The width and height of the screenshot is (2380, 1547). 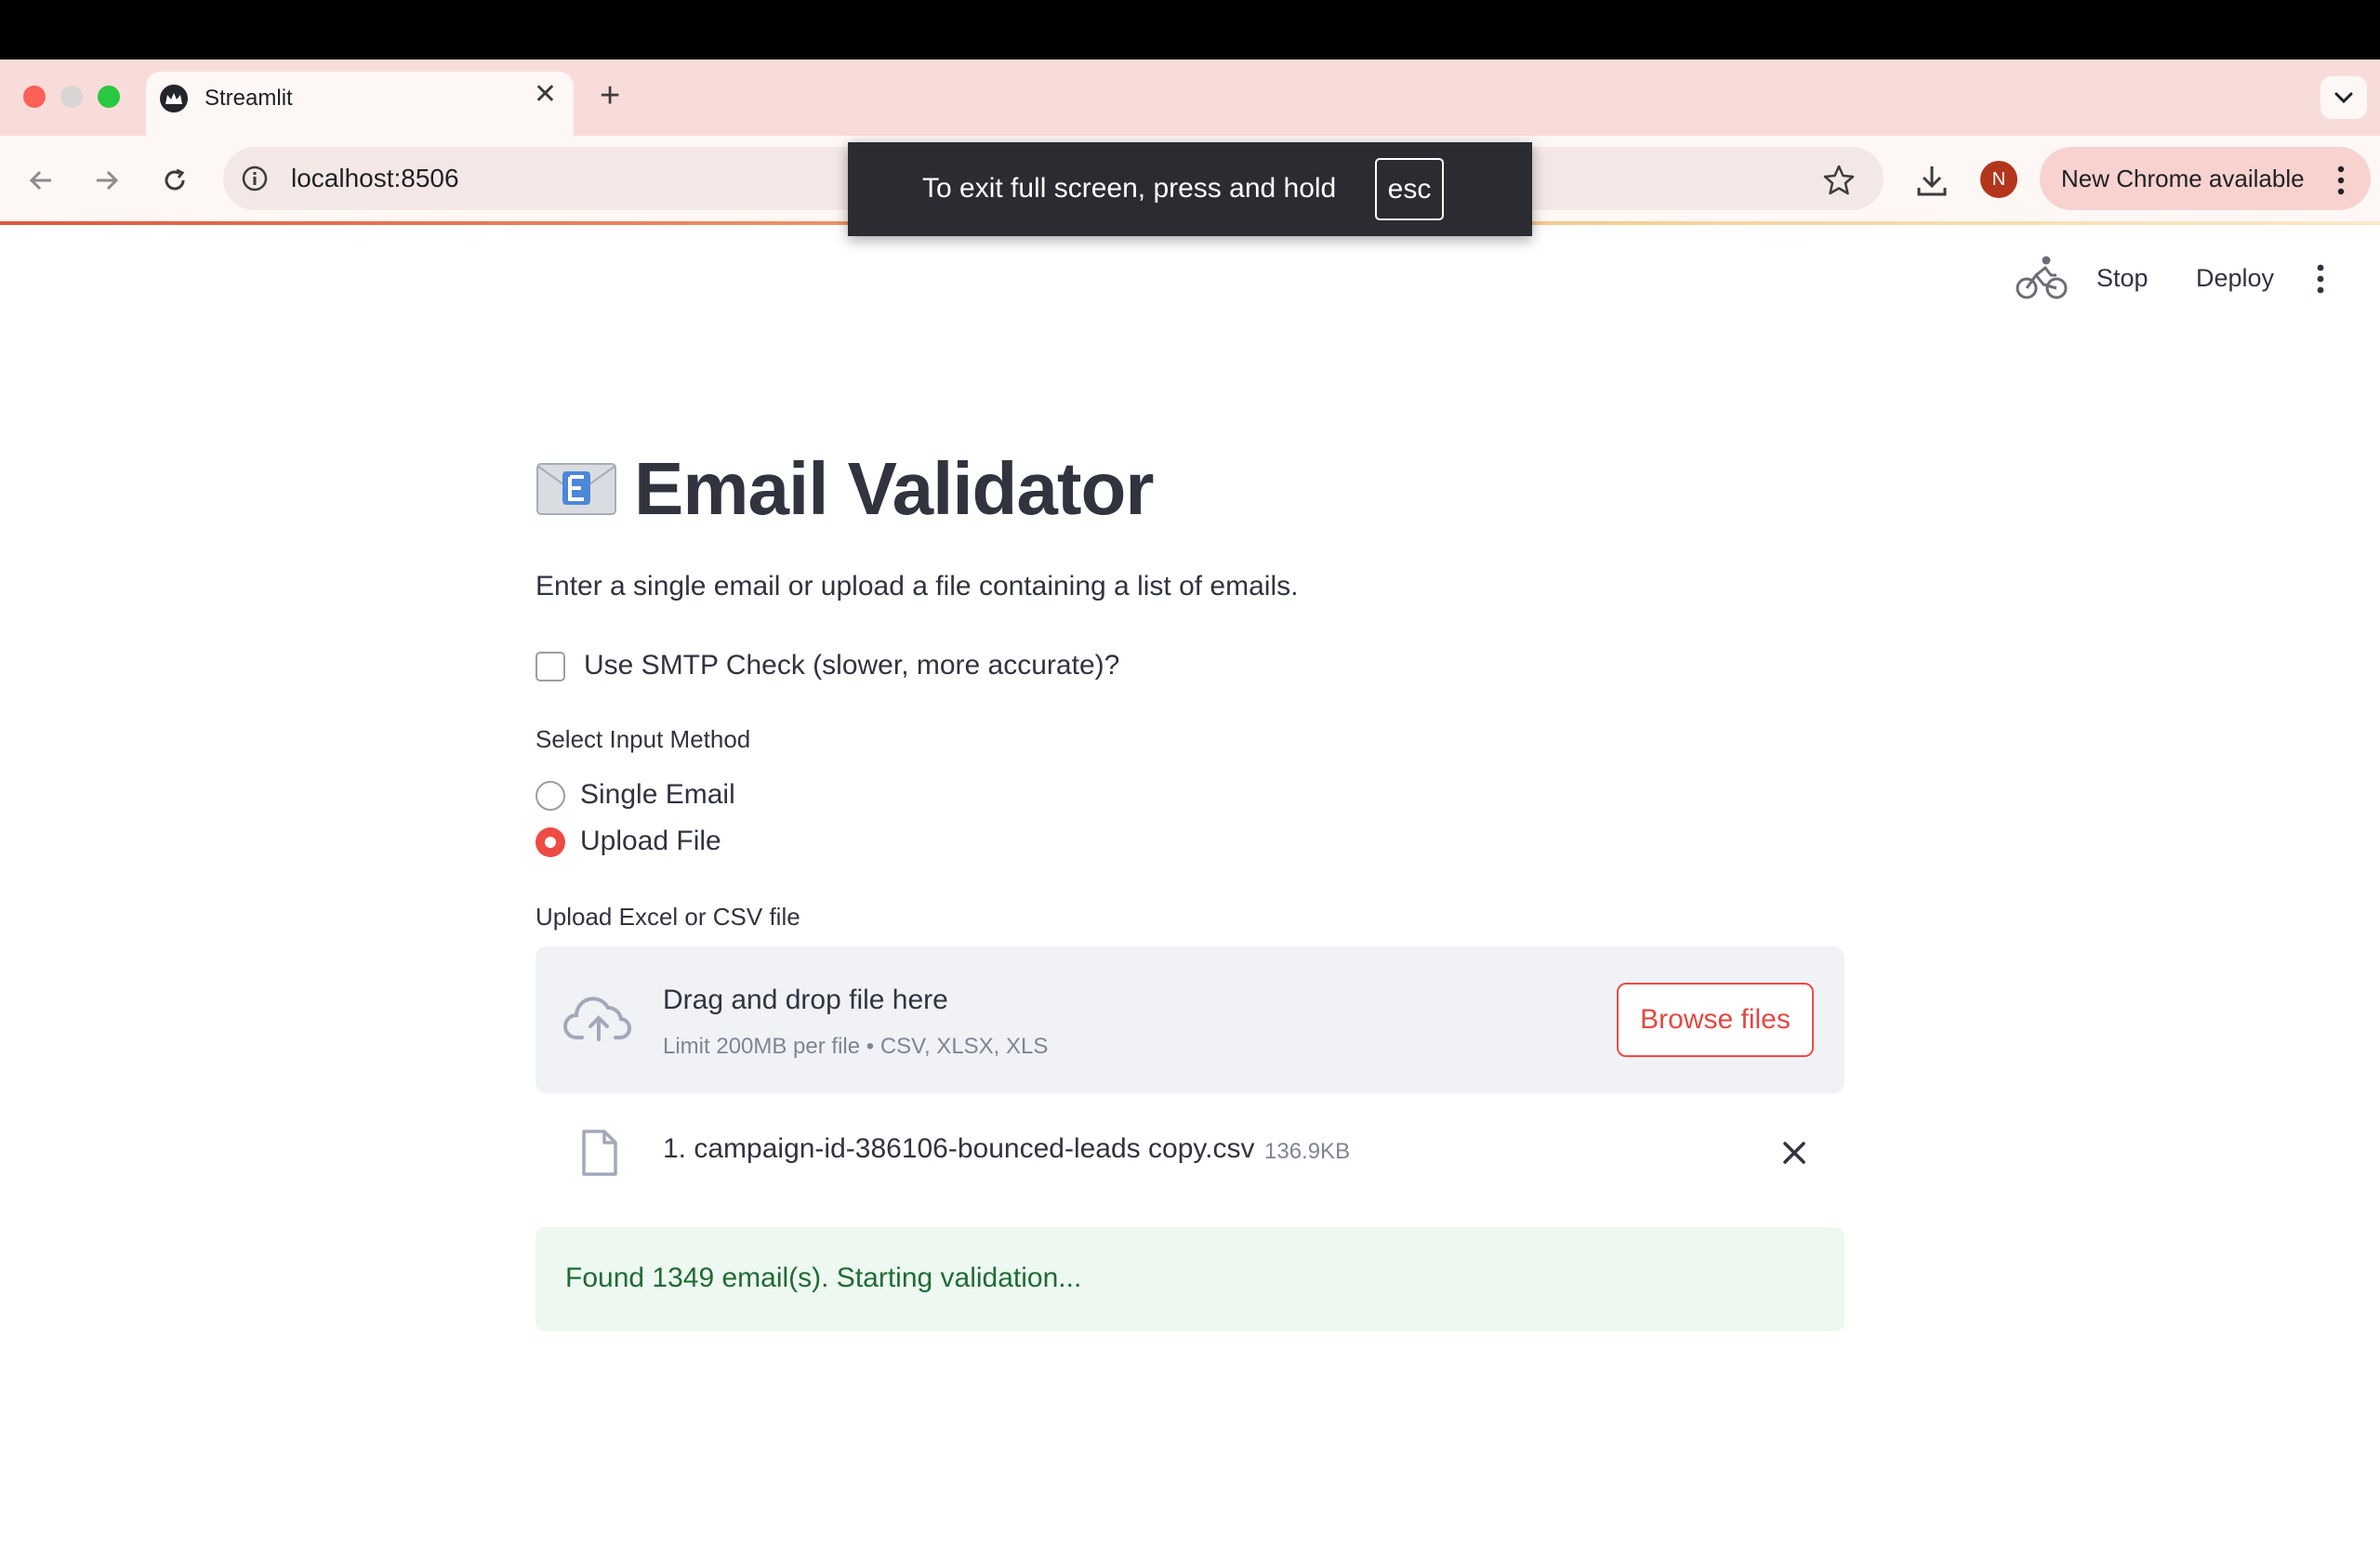 I want to click on radio-upload-file, so click(x=550, y=842).